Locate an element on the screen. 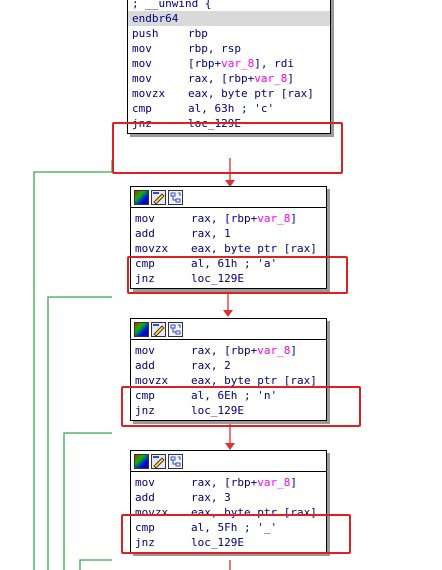 Image resolution: width=442 pixels, height=570 pixels. comment-text: ; __unwind { is located at coordinates (172, 5).